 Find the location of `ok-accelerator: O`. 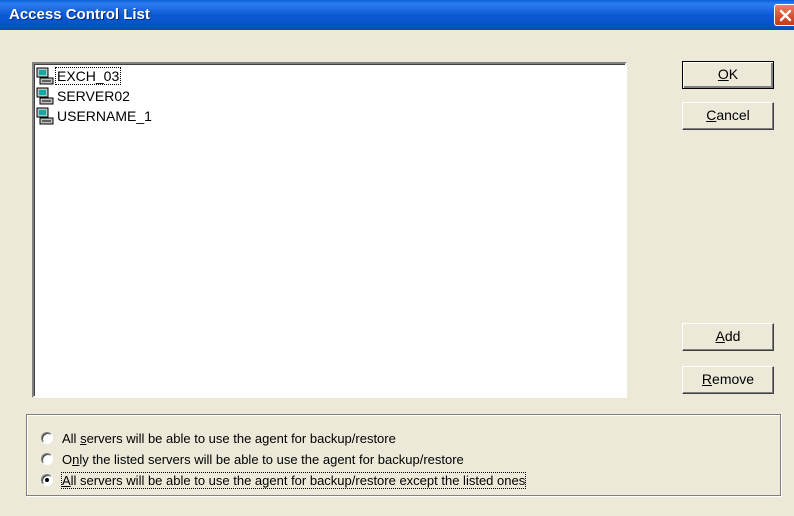

ok-accelerator: O is located at coordinates (723, 74).